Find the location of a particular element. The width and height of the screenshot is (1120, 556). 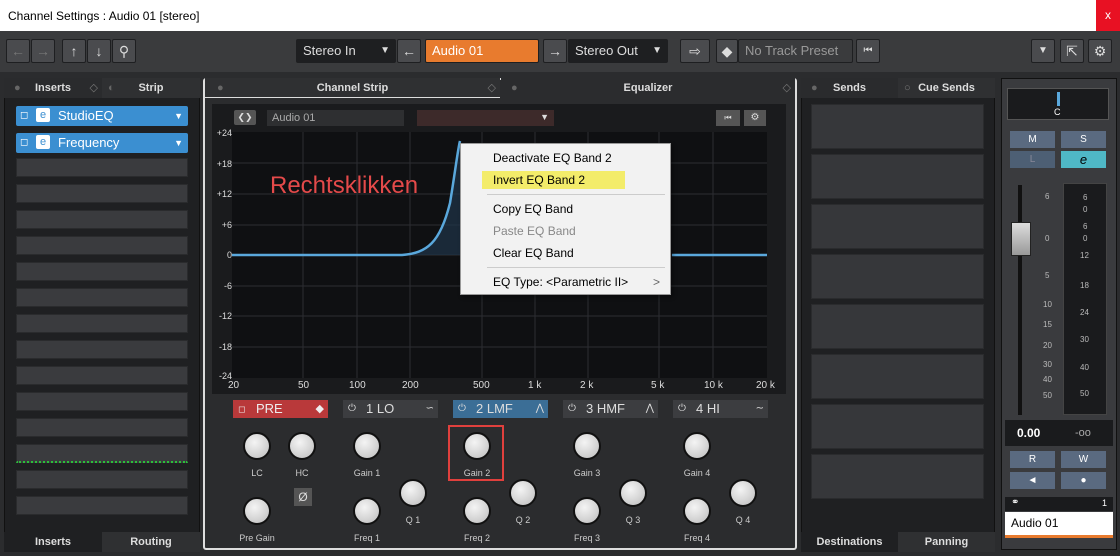

gain2-knob is located at coordinates (477, 446).